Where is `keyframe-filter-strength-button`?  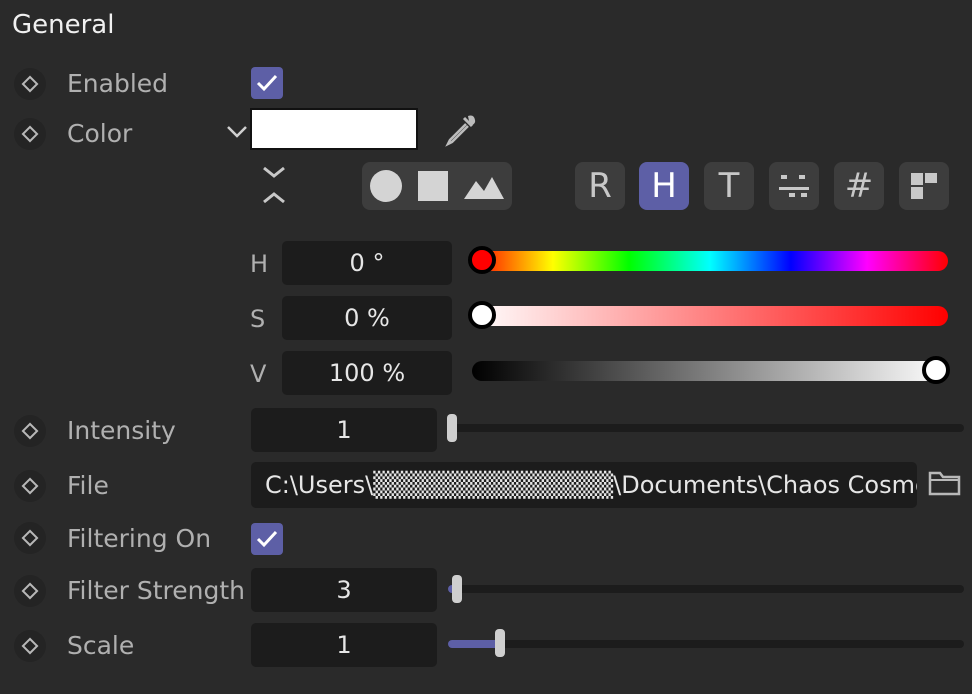 keyframe-filter-strength-button is located at coordinates (30, 591).